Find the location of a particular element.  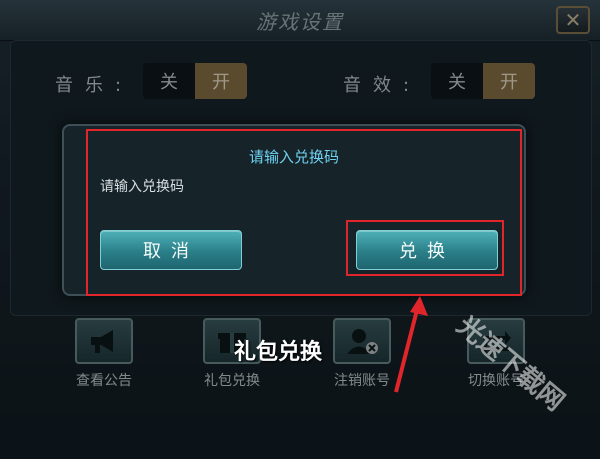

annotation-label: 礼包兑换 is located at coordinates (278, 352).